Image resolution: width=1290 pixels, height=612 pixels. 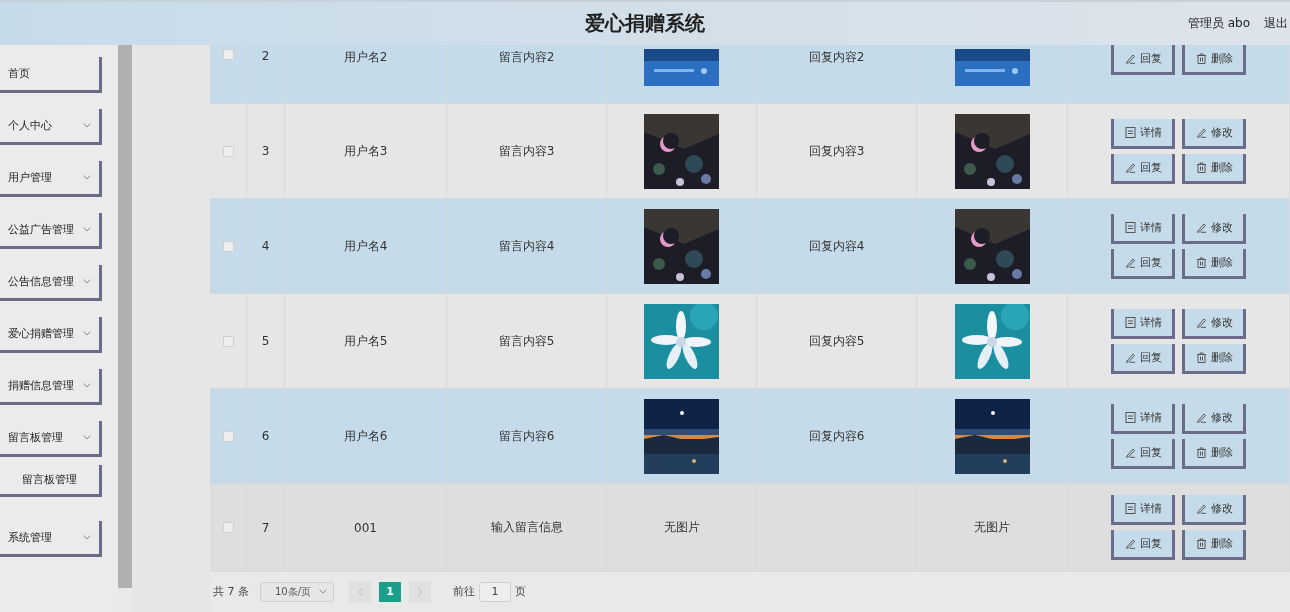 I want to click on sidebar-item: 公益广告管理, so click(x=51, y=231).